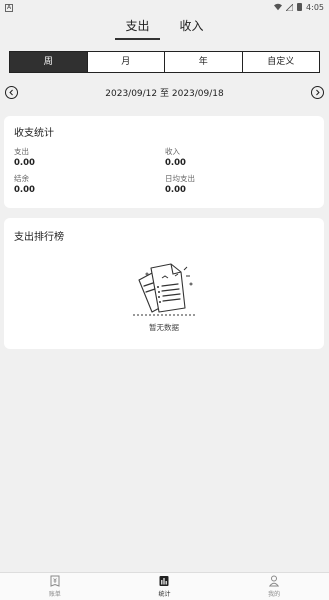 Image resolution: width=329 pixels, height=600 pixels. I want to click on period-week: 周, so click(49, 62).